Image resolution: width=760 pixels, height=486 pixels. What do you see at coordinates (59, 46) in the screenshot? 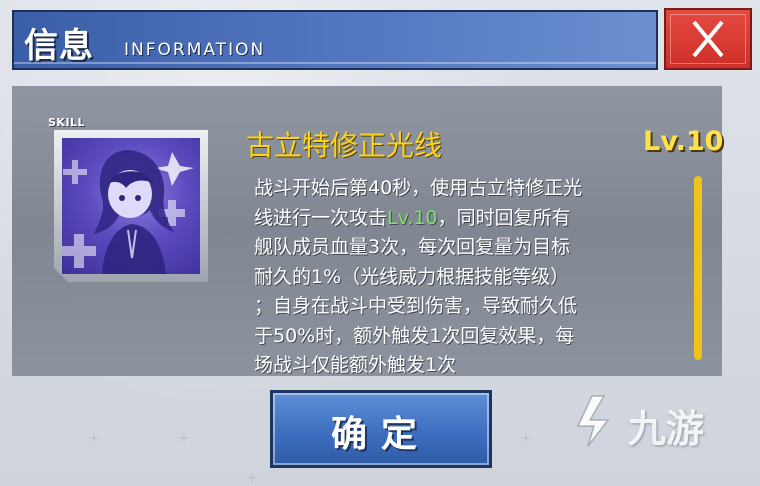
I see `dialog-title: 信息` at bounding box center [59, 46].